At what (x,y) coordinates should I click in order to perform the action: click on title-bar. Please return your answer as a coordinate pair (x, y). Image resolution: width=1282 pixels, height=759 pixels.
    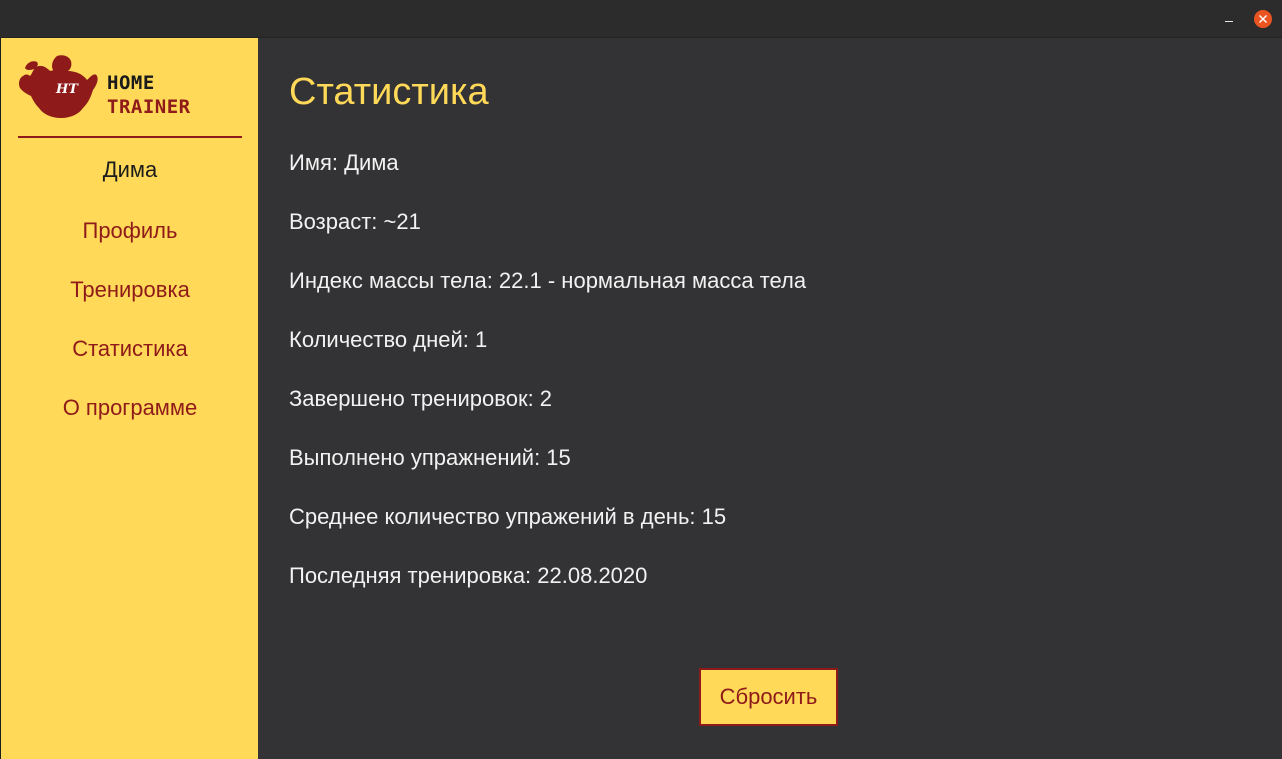
    Looking at the image, I should click on (641, 19).